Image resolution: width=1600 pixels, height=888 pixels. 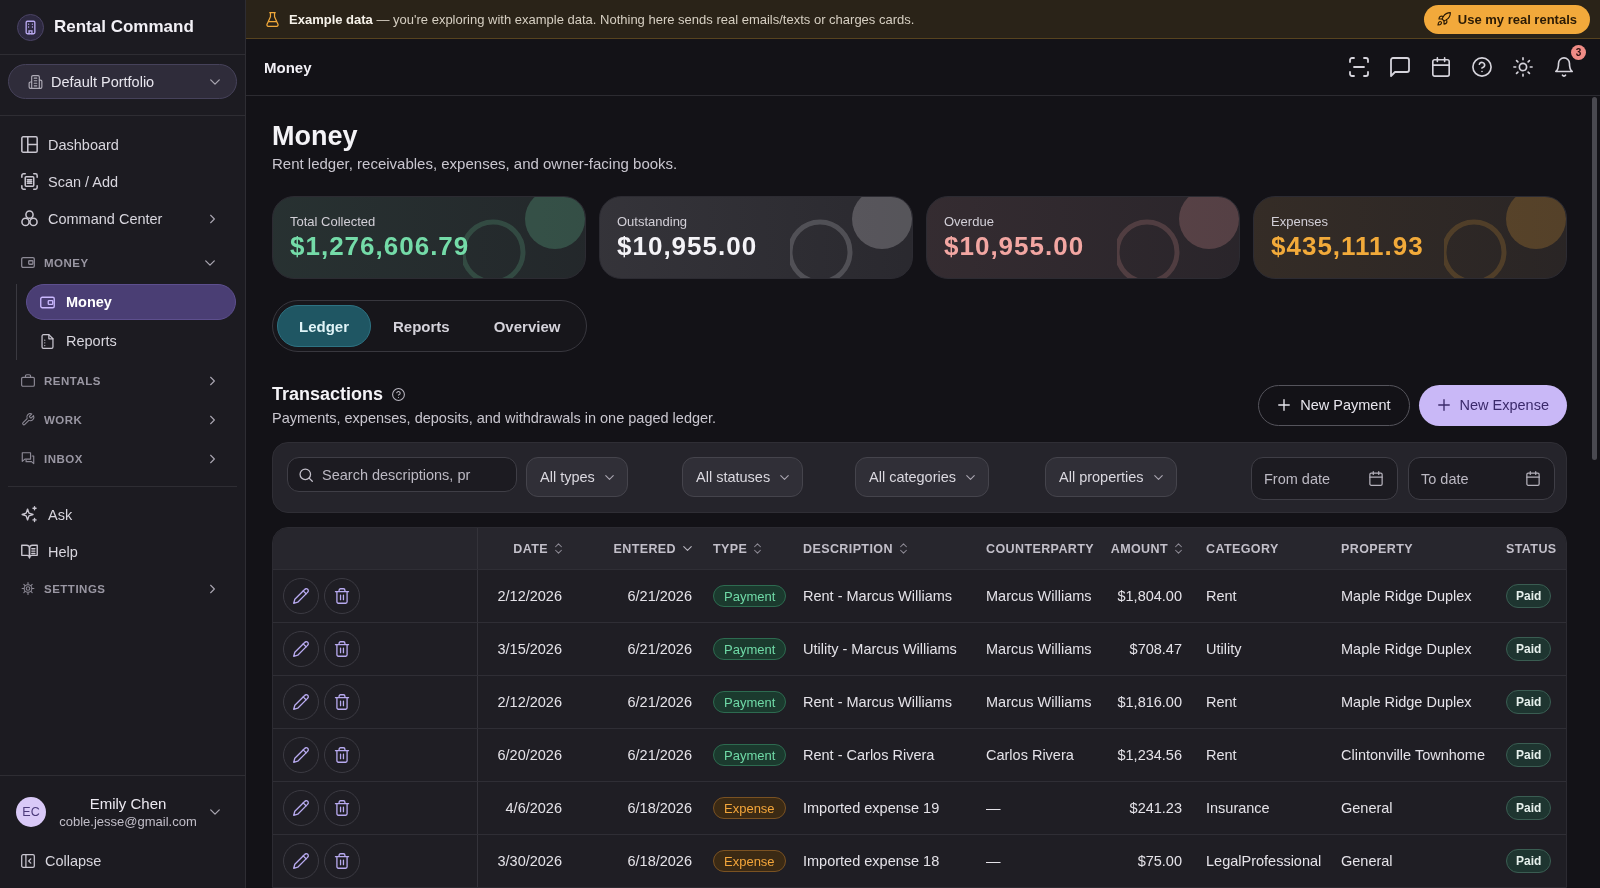 I want to click on table-cell: Rent - Marcus Williams, so click(x=878, y=596).